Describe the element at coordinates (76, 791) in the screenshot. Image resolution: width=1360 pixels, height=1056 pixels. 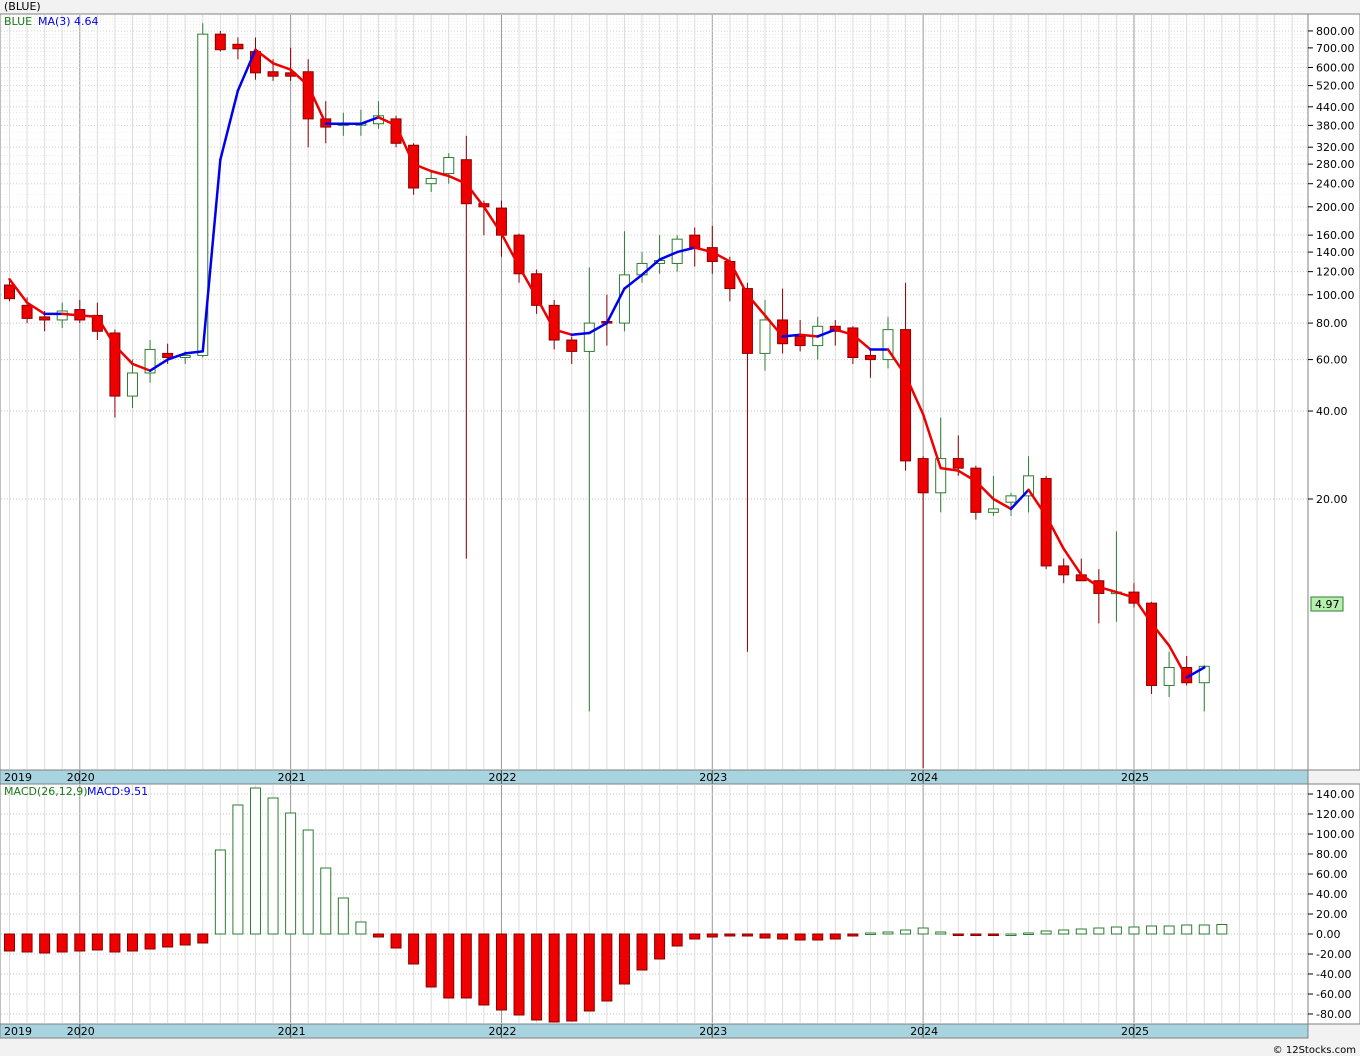
I see `macd-legend: MACD(26,12,9) MACD:9.51` at that location.